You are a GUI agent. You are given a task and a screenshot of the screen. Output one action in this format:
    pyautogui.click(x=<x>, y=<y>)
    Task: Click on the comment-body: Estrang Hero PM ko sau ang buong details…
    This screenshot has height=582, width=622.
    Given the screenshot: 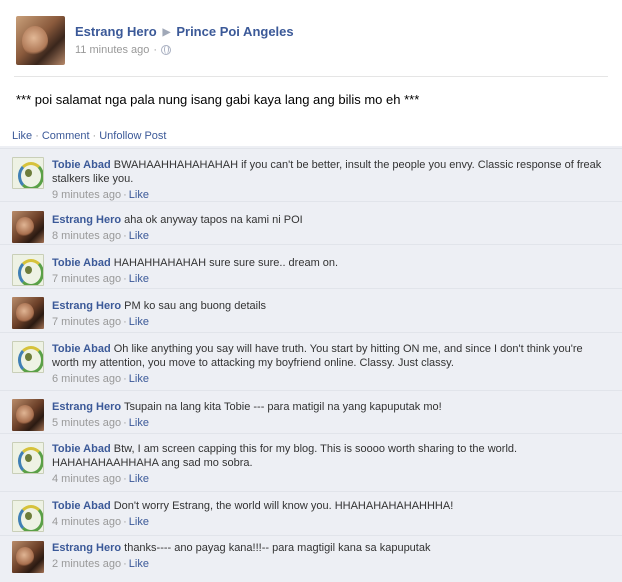 What is the action you would take?
    pyautogui.click(x=332, y=314)
    